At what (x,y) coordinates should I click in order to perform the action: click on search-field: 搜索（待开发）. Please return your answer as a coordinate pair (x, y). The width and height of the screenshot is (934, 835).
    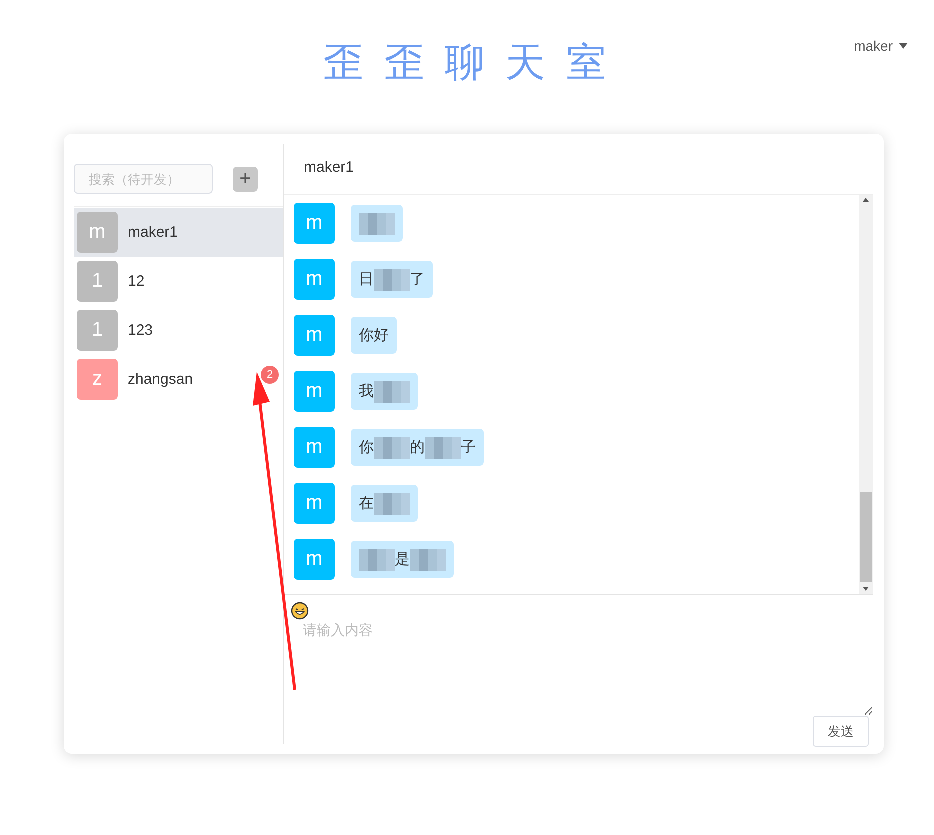
    Looking at the image, I should click on (143, 179).